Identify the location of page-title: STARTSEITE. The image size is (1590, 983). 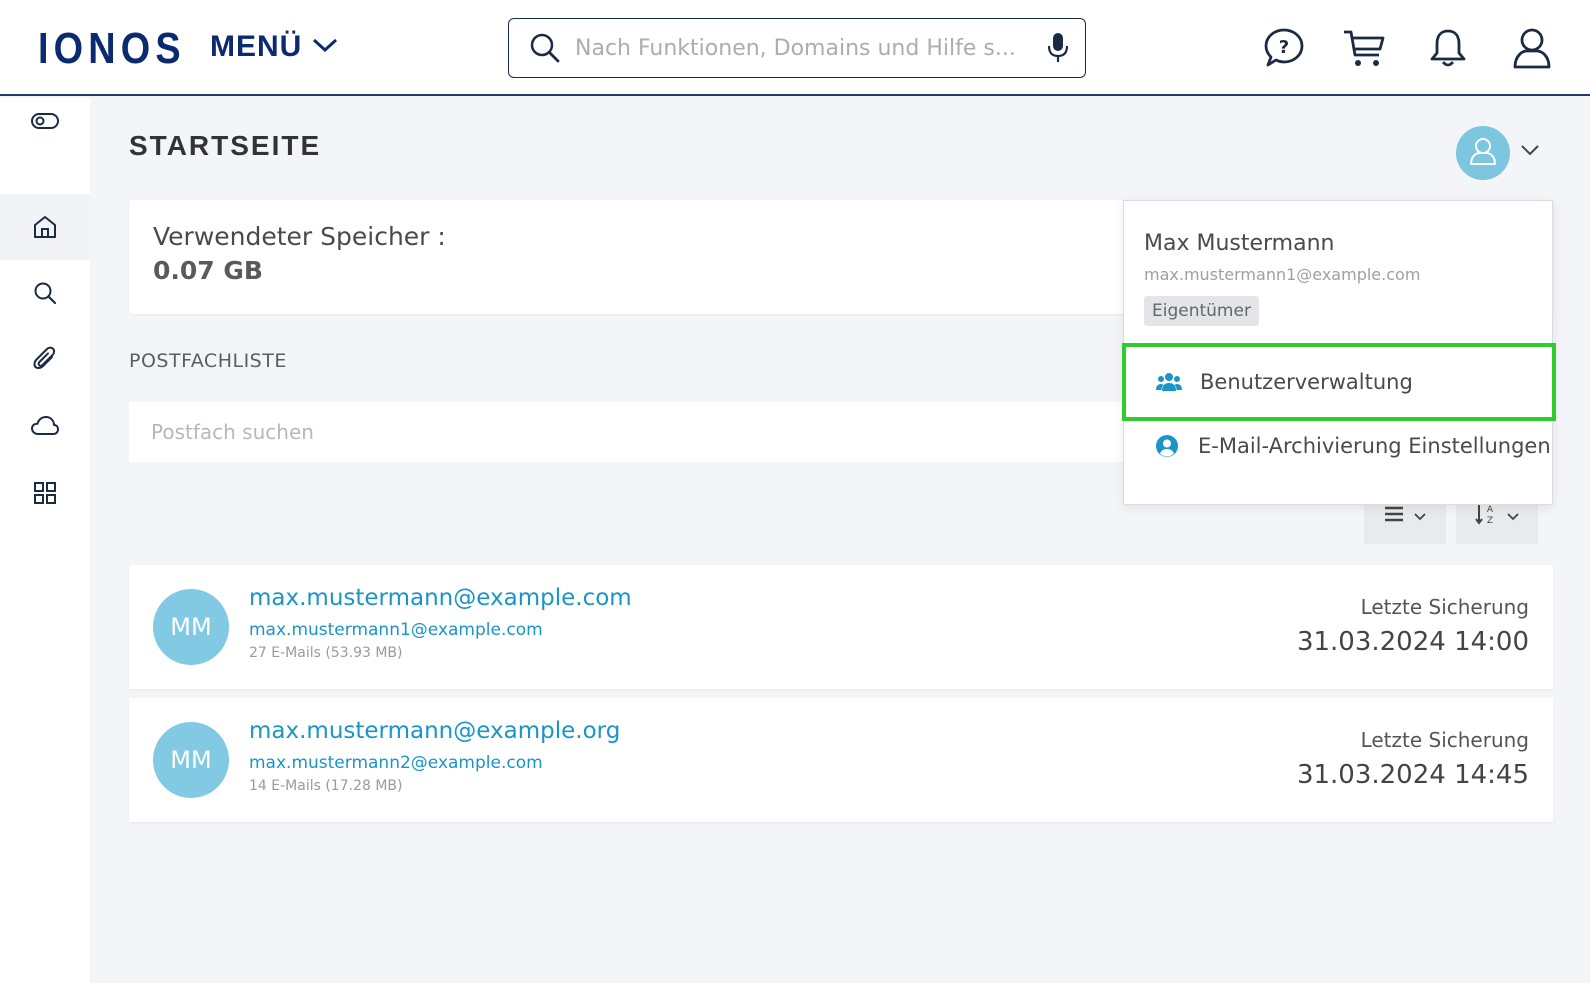
(225, 145).